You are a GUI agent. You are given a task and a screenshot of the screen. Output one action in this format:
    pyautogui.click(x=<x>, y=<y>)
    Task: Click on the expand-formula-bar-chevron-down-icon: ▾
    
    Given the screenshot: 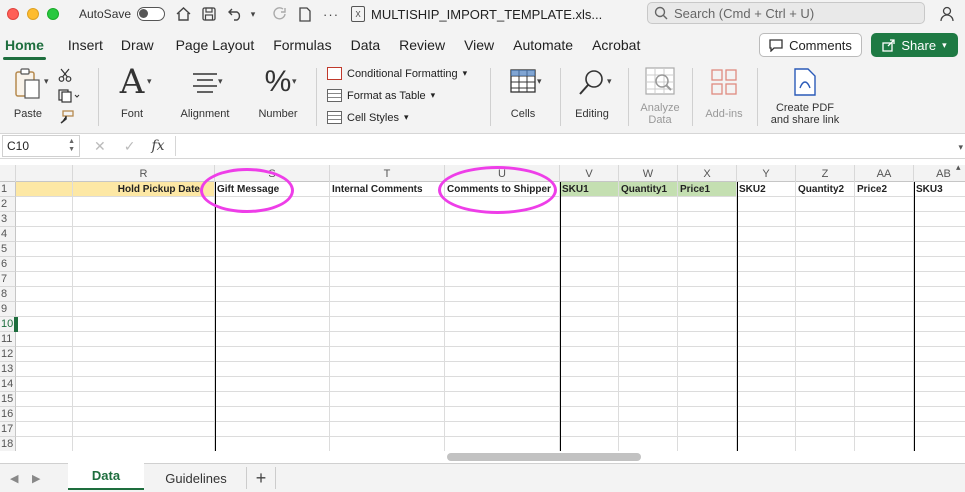 What is the action you would take?
    pyautogui.click(x=960, y=147)
    